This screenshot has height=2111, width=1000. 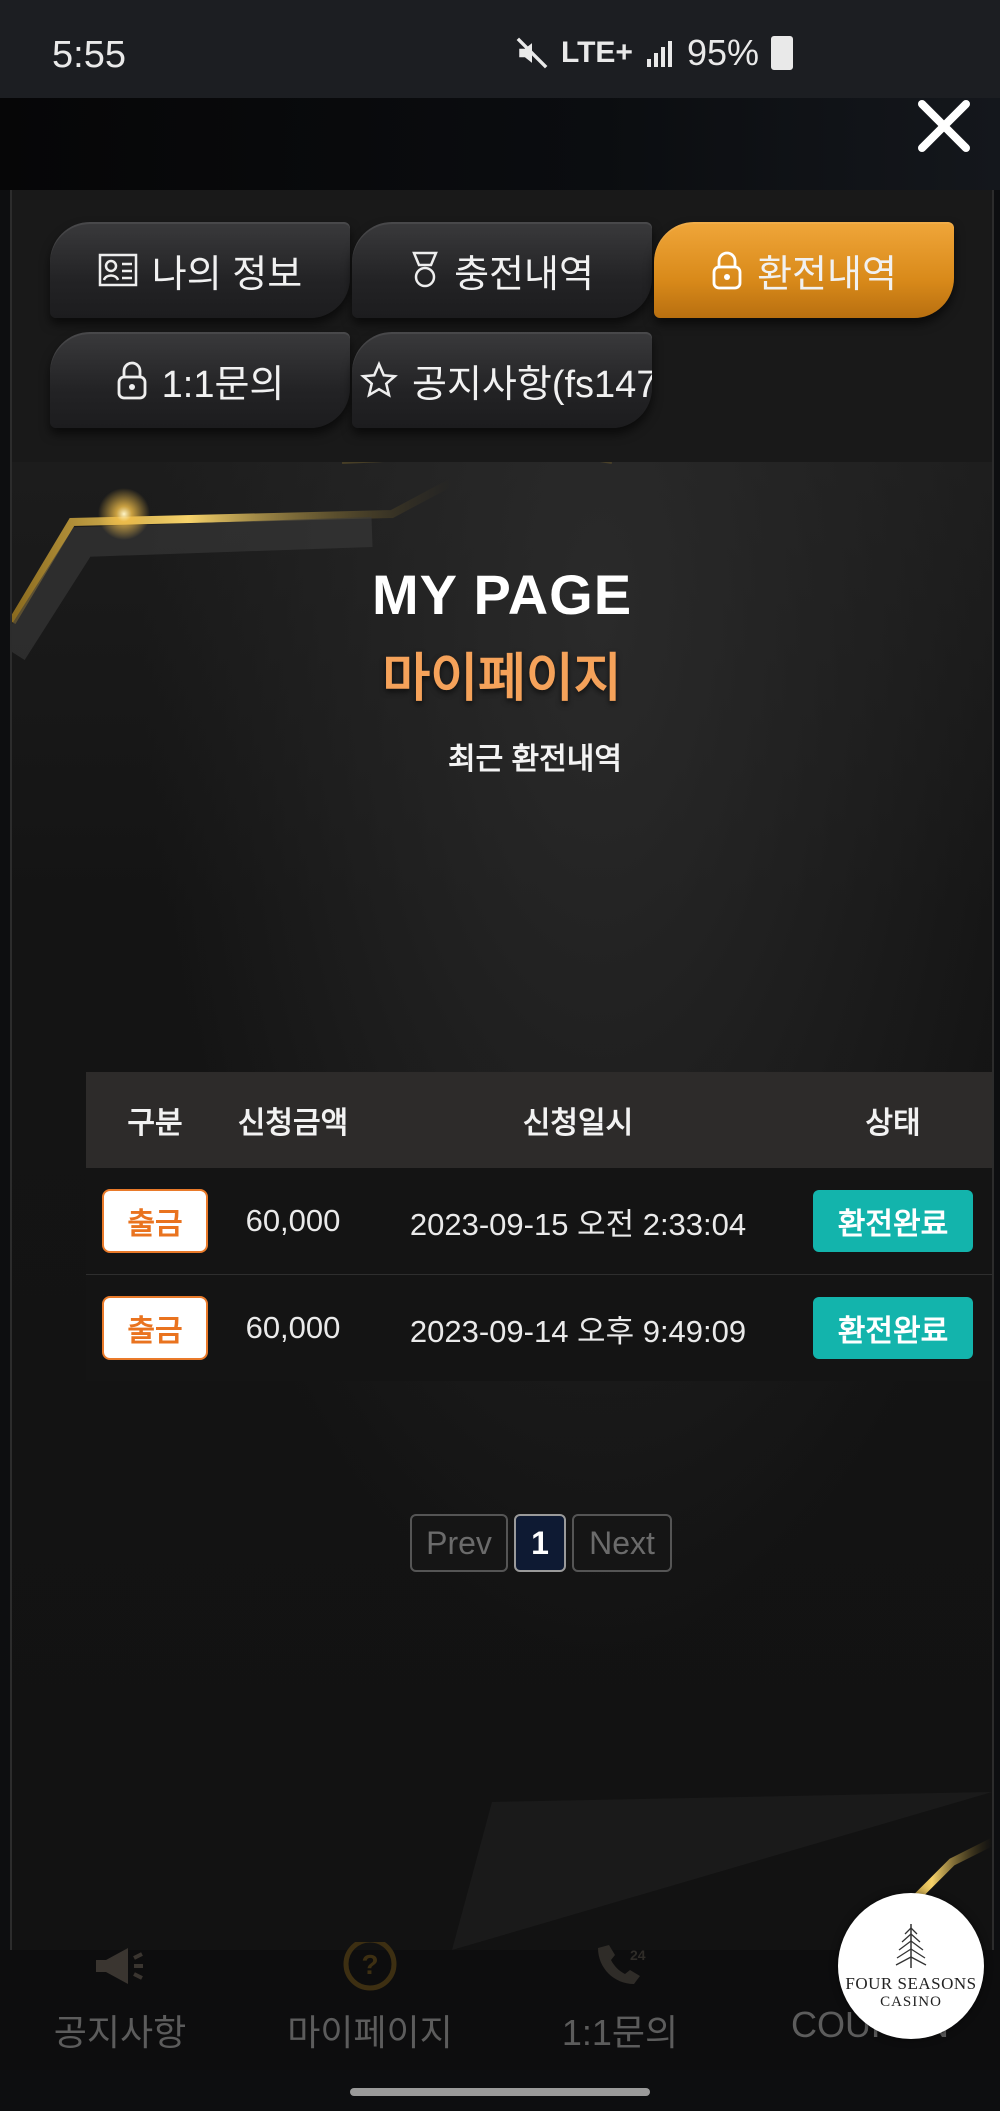 I want to click on pagination: Prev 1 Next, so click(x=541, y=1543).